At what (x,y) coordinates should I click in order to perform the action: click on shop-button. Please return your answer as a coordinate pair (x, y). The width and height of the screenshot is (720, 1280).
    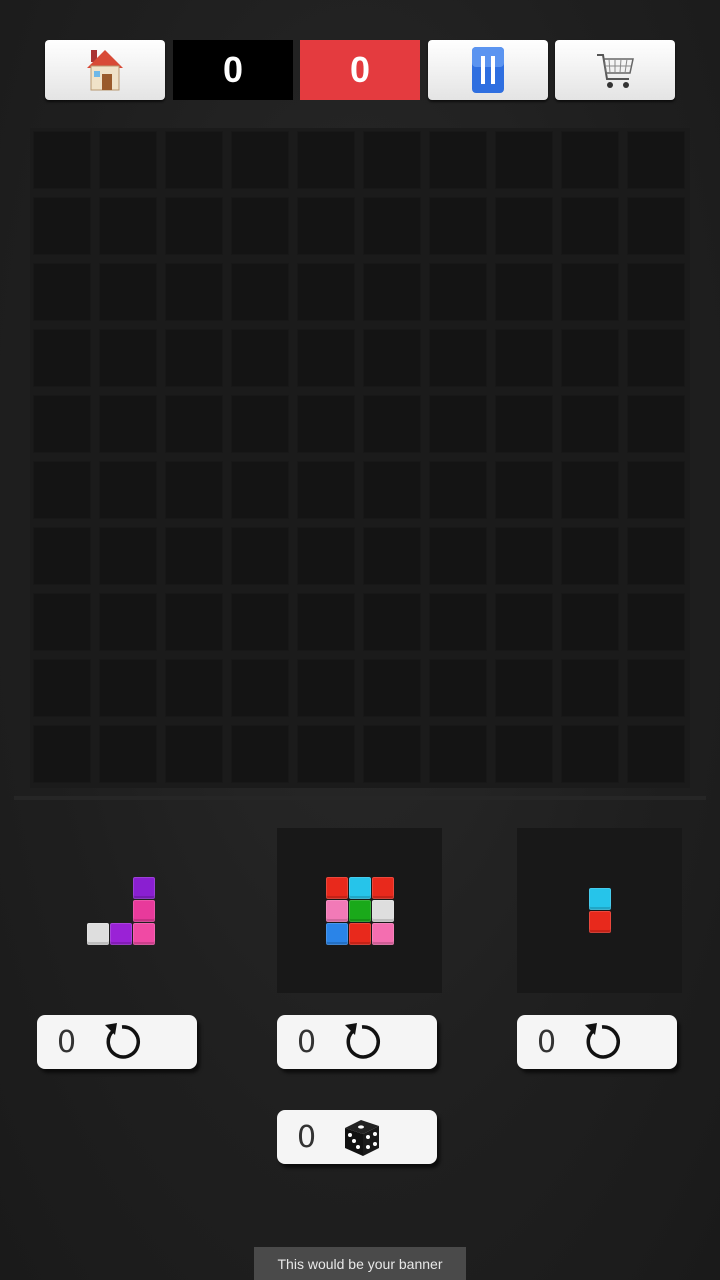
    Looking at the image, I should click on (615, 70).